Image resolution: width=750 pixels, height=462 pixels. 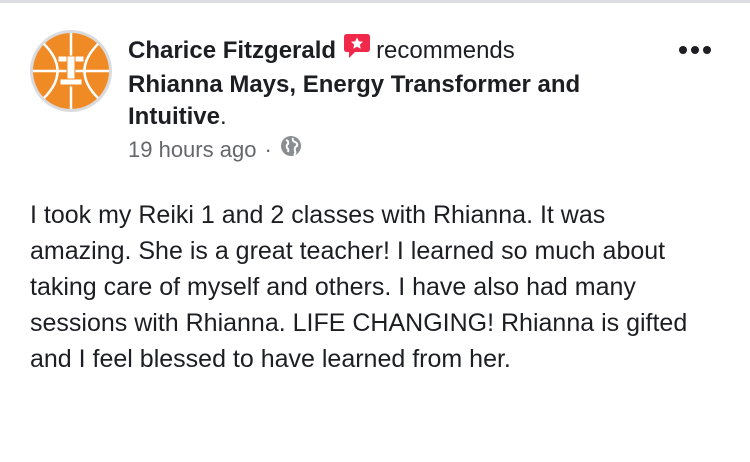 What do you see at coordinates (192, 150) in the screenshot?
I see `timestamp: 19 hours ago` at bounding box center [192, 150].